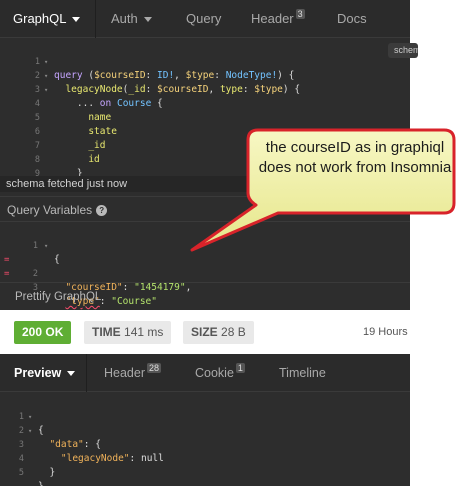 This screenshot has width=461, height=486. What do you see at coordinates (205, 131) in the screenshot?
I see `code-line: 6 _id` at bounding box center [205, 131].